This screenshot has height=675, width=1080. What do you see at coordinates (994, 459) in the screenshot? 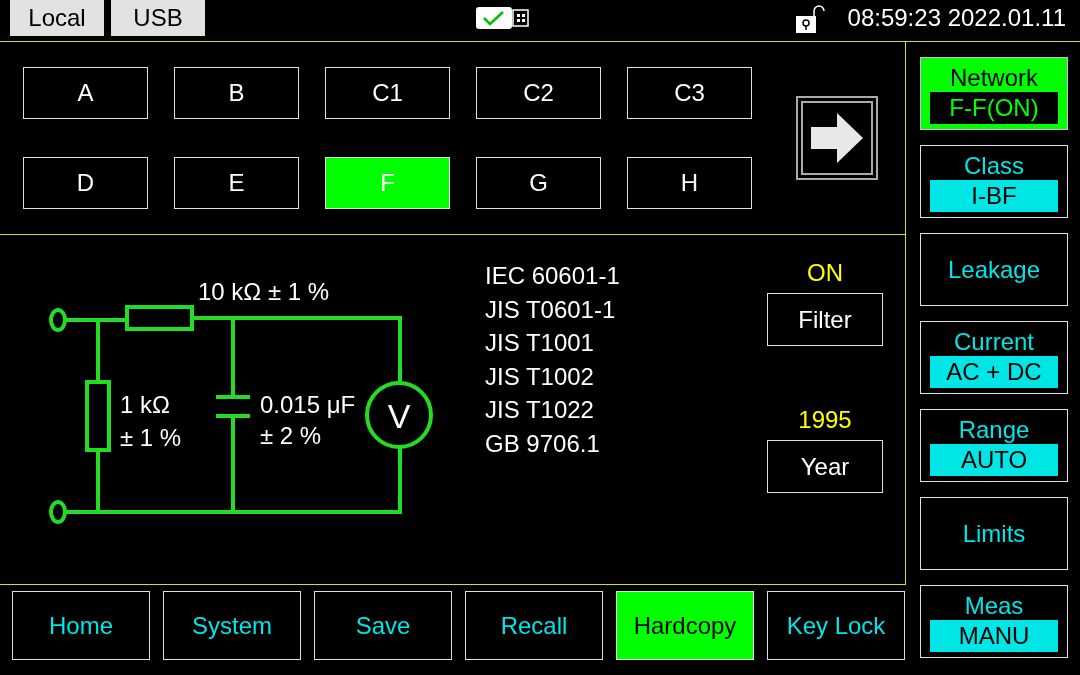
I see `setting-value: AUTO` at bounding box center [994, 459].